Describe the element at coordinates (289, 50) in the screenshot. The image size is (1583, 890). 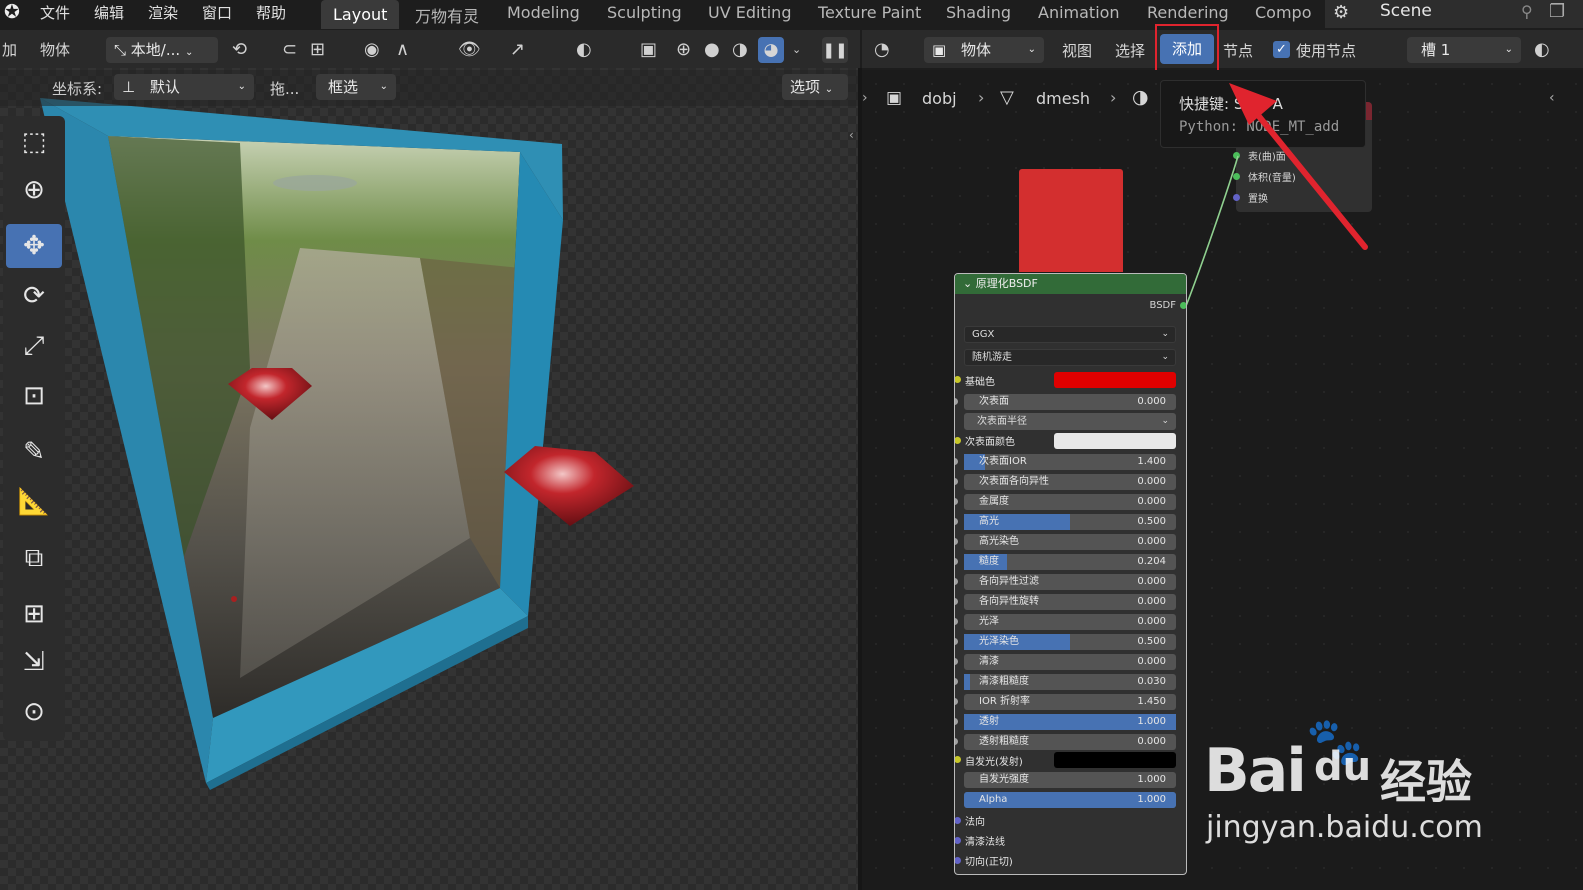
I see `snap-icon: ⊂` at that location.